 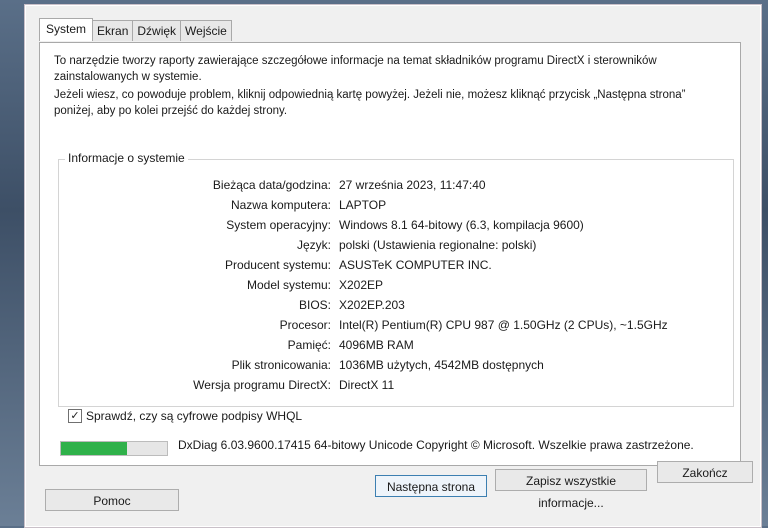 I want to click on info-value: 27 września 2023, 11:47:40, so click(x=412, y=185).